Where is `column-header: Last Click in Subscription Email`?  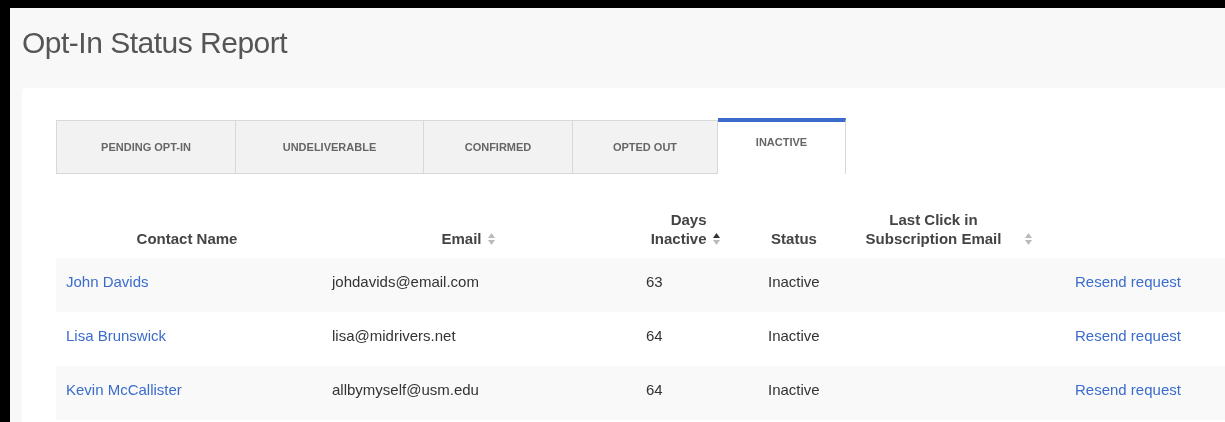
column-header: Last Click in Subscription Email is located at coordinates (933, 229).